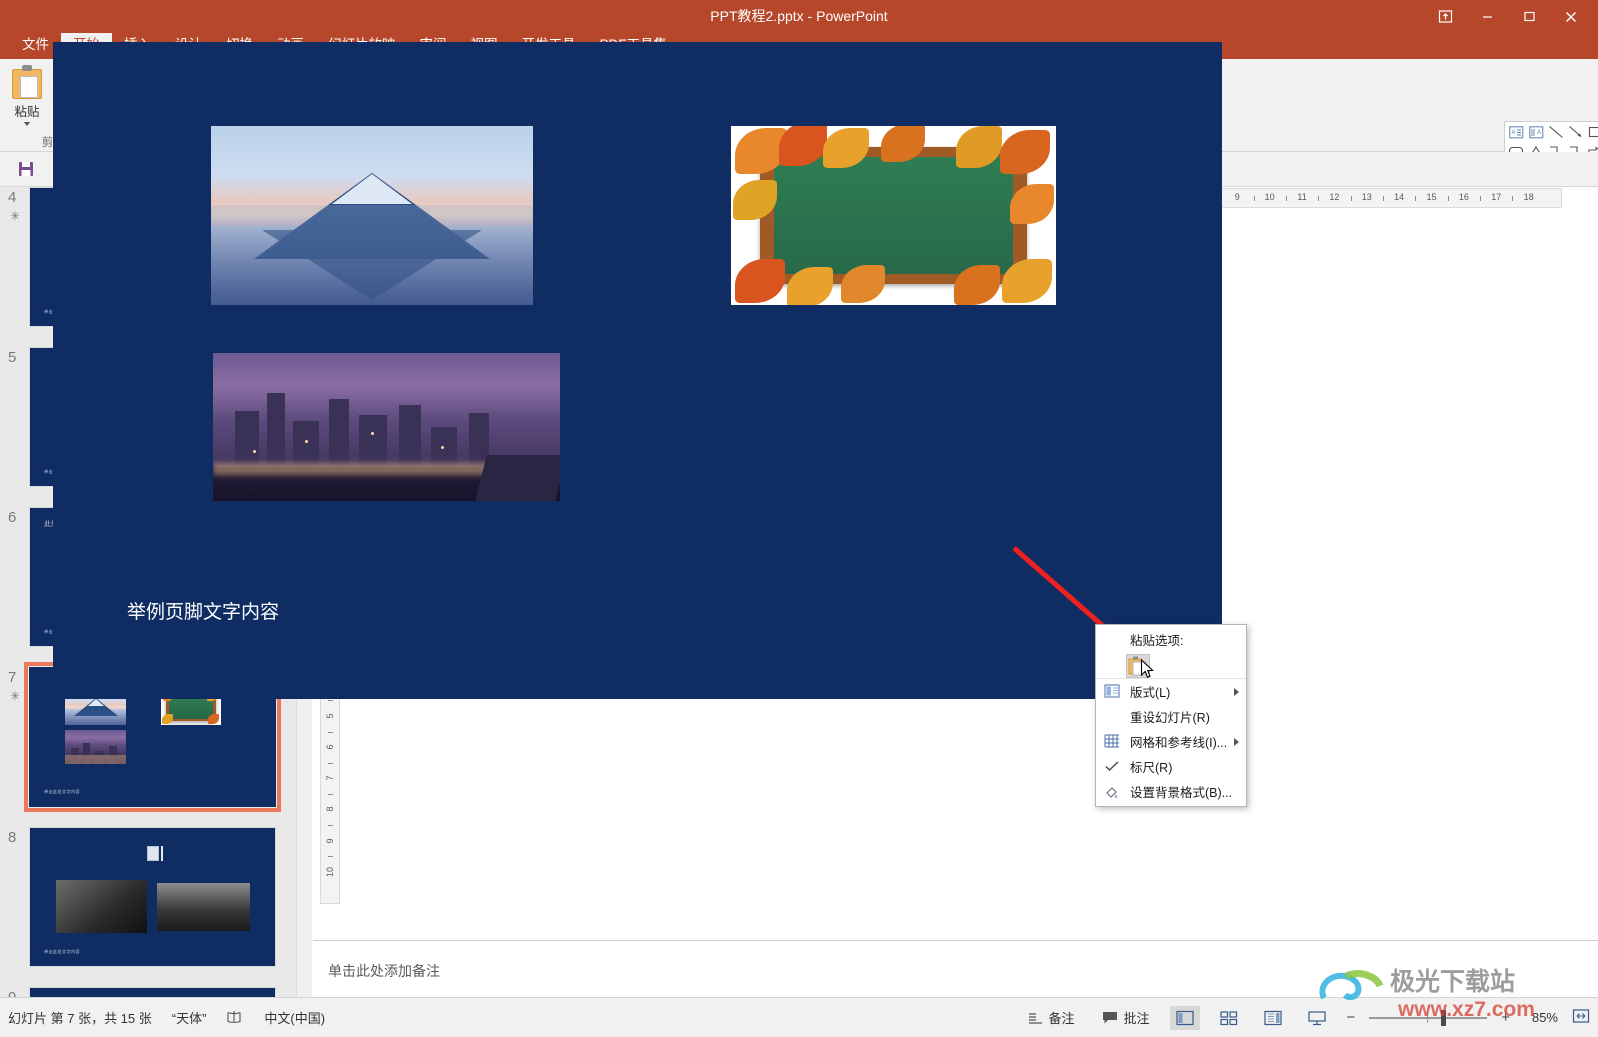 The width and height of the screenshot is (1598, 1037). I want to click on thumbnail-number: 7, so click(12, 677).